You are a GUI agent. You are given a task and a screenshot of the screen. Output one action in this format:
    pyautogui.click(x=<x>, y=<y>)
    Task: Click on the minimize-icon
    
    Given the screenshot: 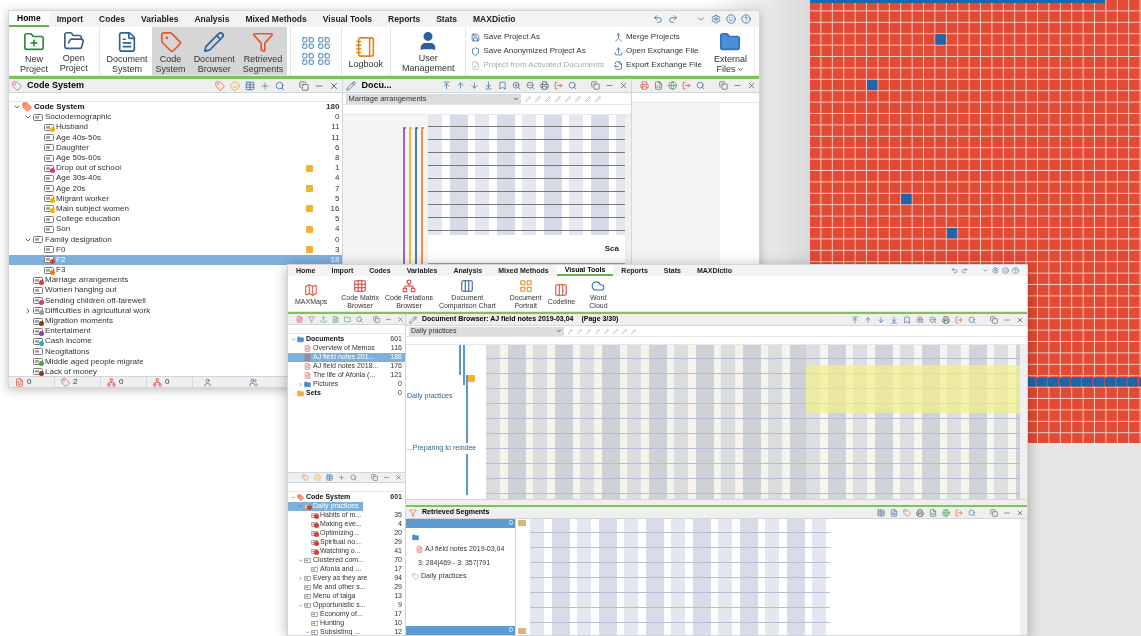 What is the action you would take?
    pyautogui.click(x=386, y=477)
    